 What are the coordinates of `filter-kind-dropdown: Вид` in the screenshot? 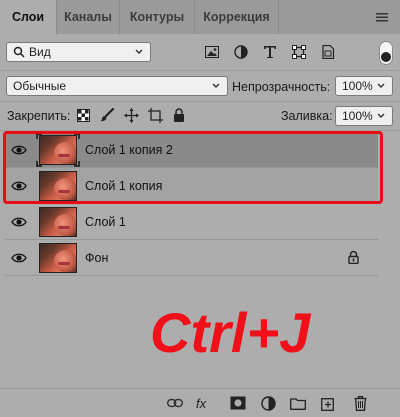 It's located at (78, 52).